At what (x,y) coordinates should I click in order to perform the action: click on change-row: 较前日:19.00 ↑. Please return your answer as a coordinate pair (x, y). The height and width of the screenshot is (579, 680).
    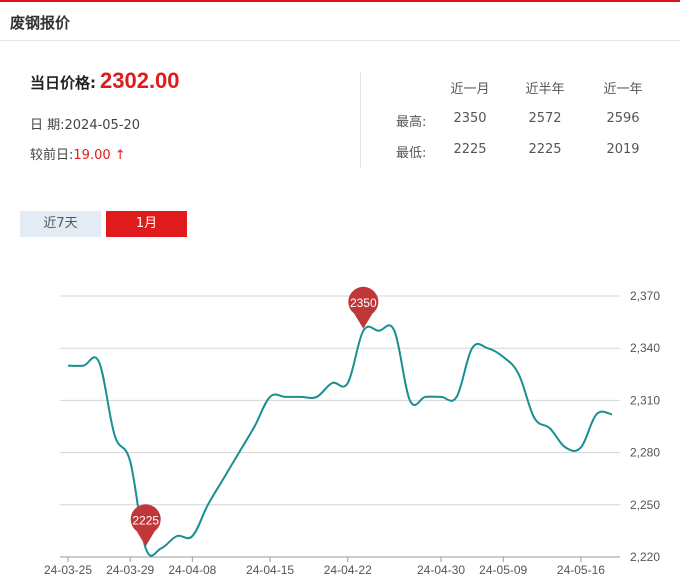
    Looking at the image, I should click on (78, 153).